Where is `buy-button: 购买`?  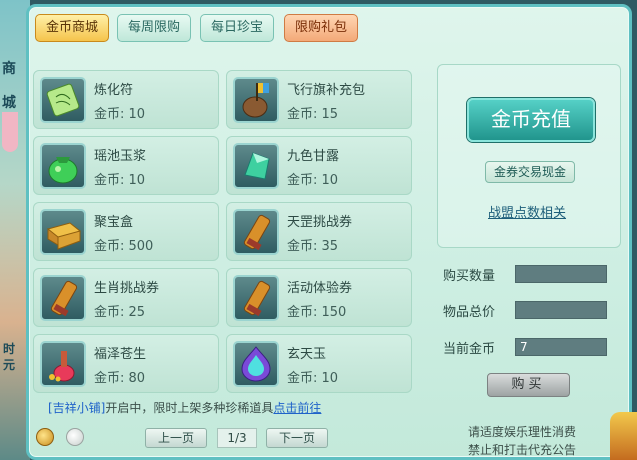
buy-button: 购买 is located at coordinates (528, 385).